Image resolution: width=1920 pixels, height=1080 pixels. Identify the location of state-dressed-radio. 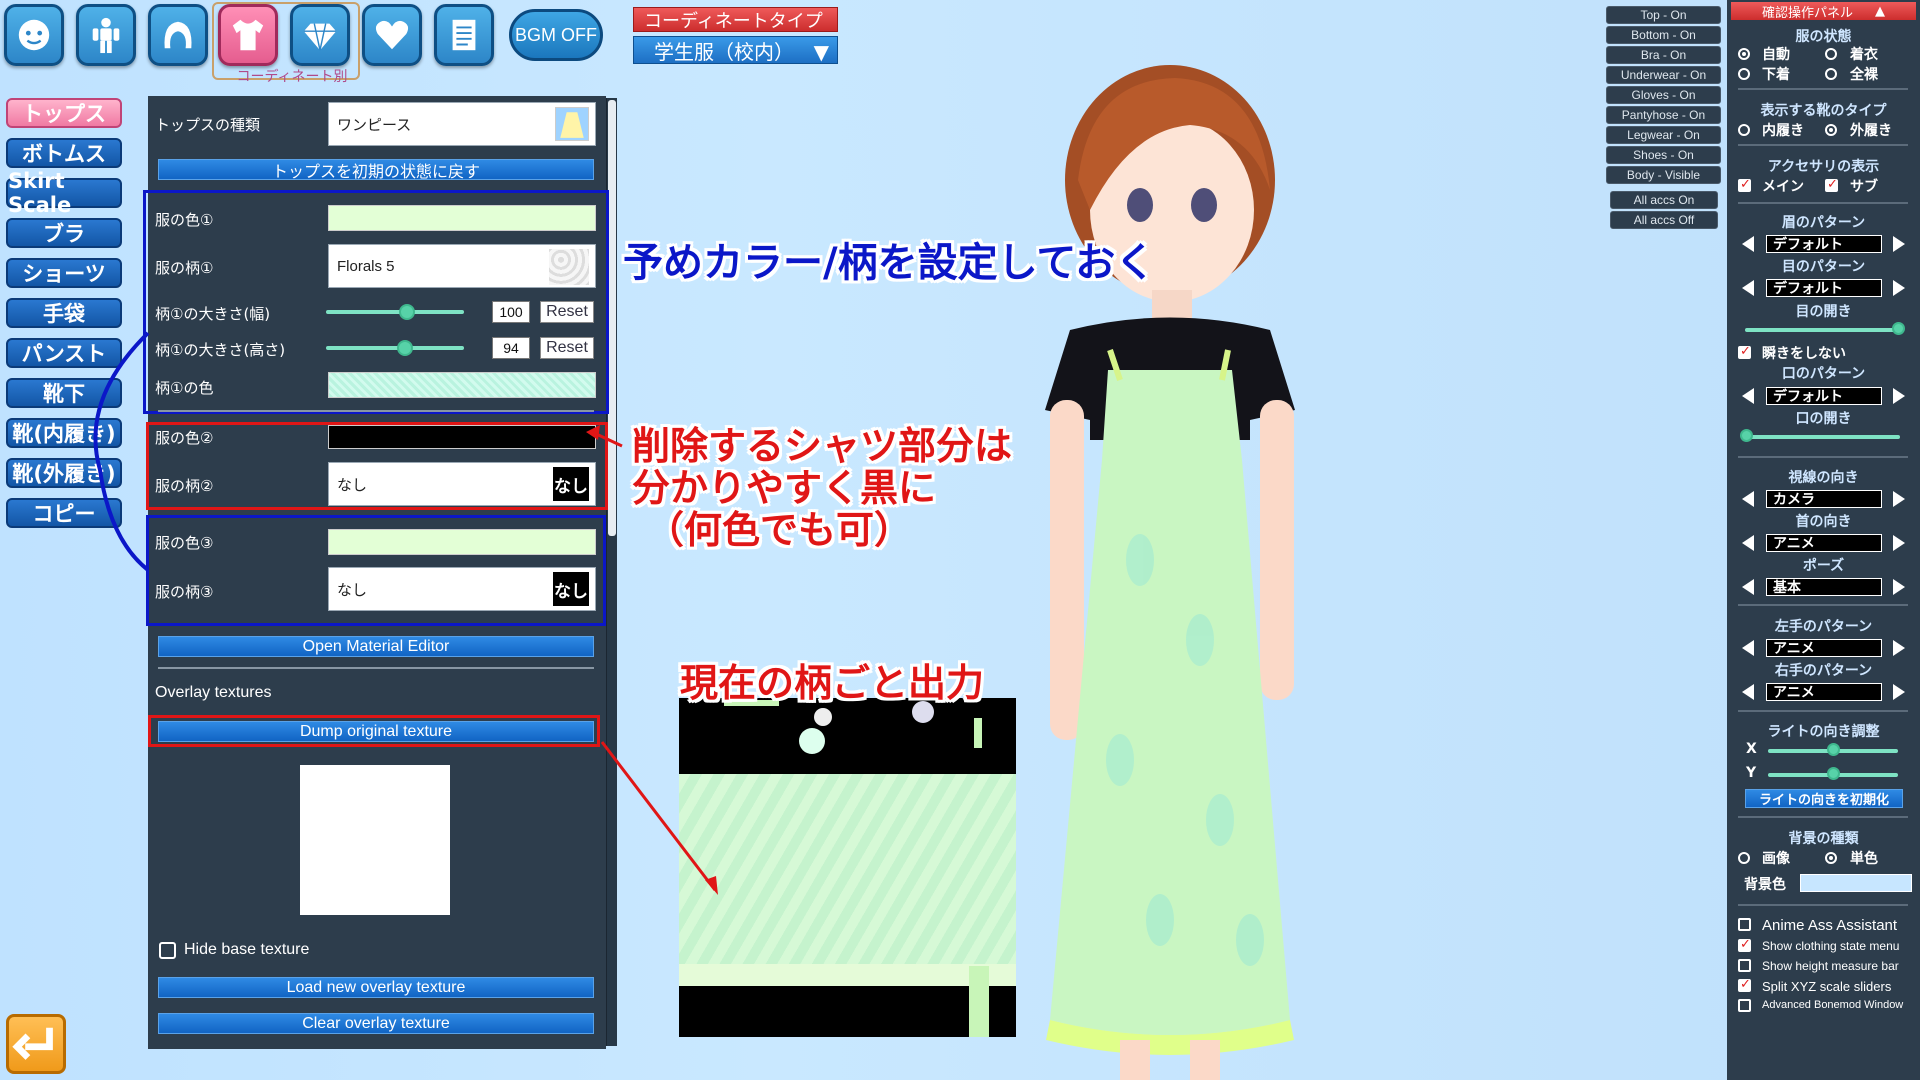
(1831, 54).